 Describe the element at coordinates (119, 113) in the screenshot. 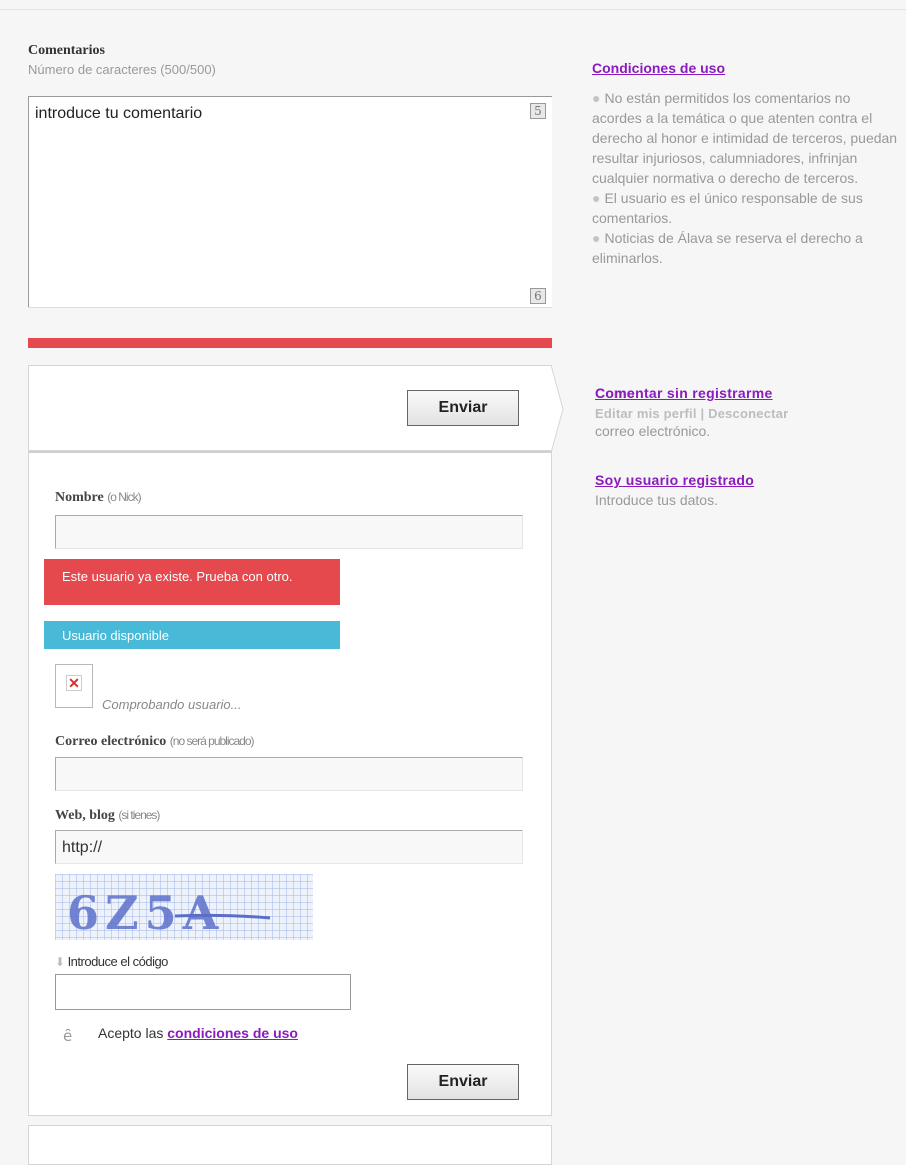

I see `comment-placeholder: introduce tu comentario` at that location.